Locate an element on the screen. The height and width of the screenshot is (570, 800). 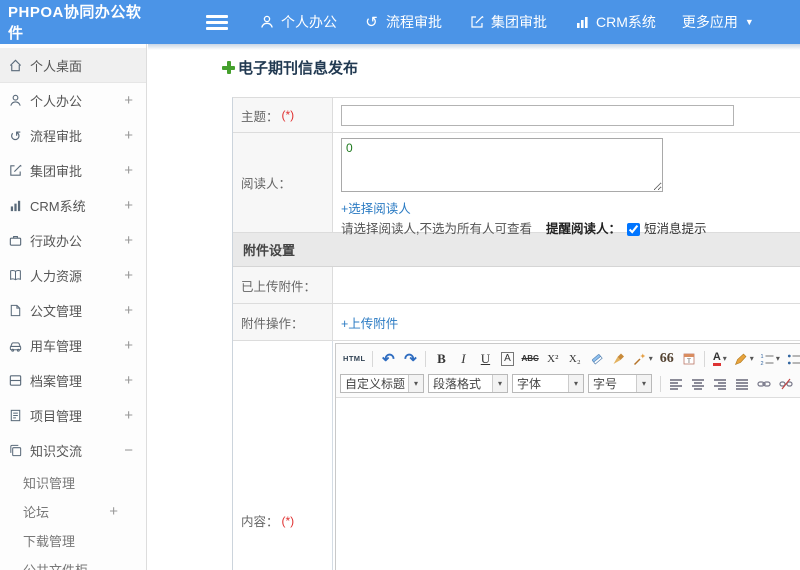
align-center-button is located at coordinates (698, 384).